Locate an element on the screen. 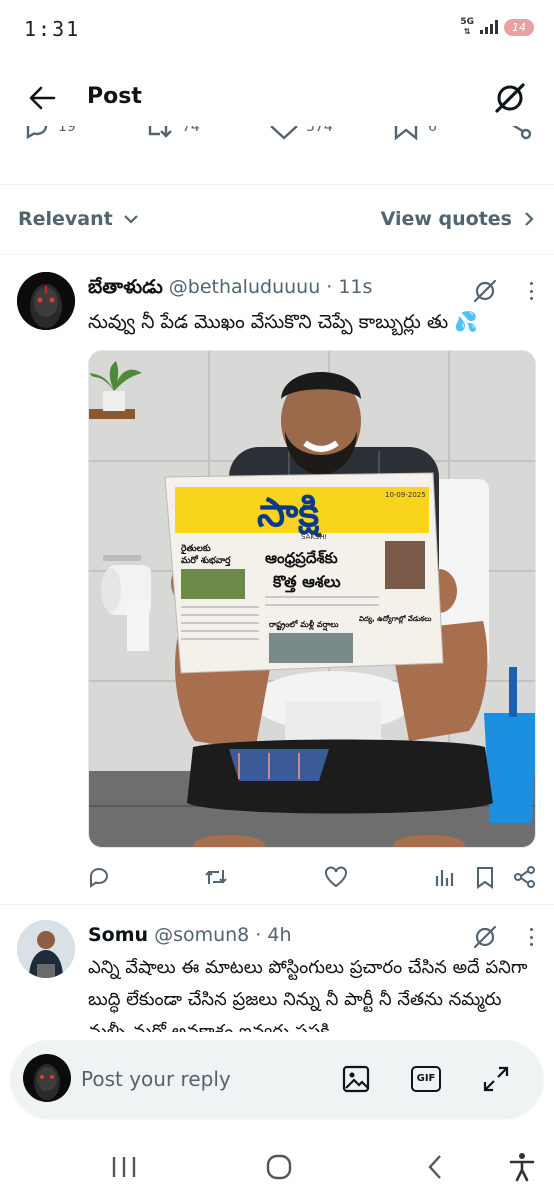 The image size is (554, 1200). tweet-action-bar is located at coordinates (277, 878).